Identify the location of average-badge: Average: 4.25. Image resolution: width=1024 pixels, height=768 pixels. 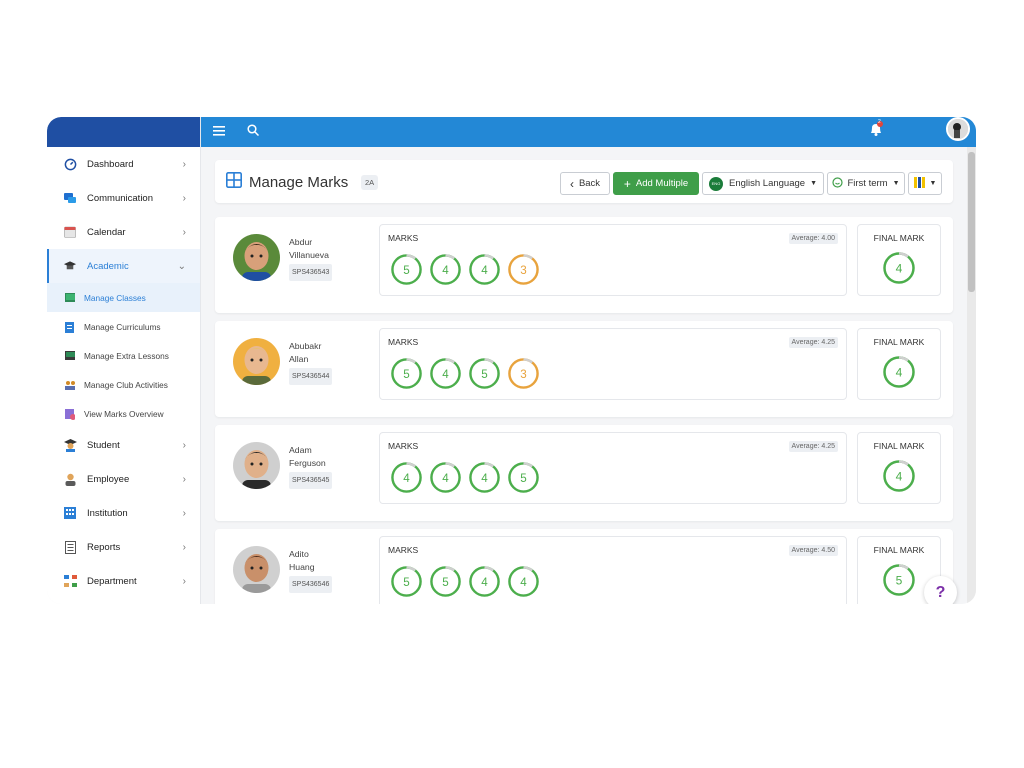
(813, 342).